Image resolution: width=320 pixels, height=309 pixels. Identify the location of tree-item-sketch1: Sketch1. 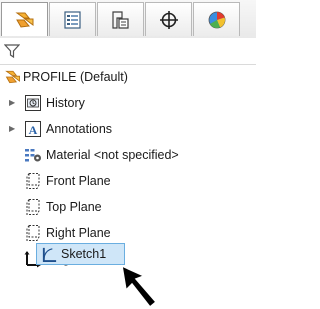
(80, 254).